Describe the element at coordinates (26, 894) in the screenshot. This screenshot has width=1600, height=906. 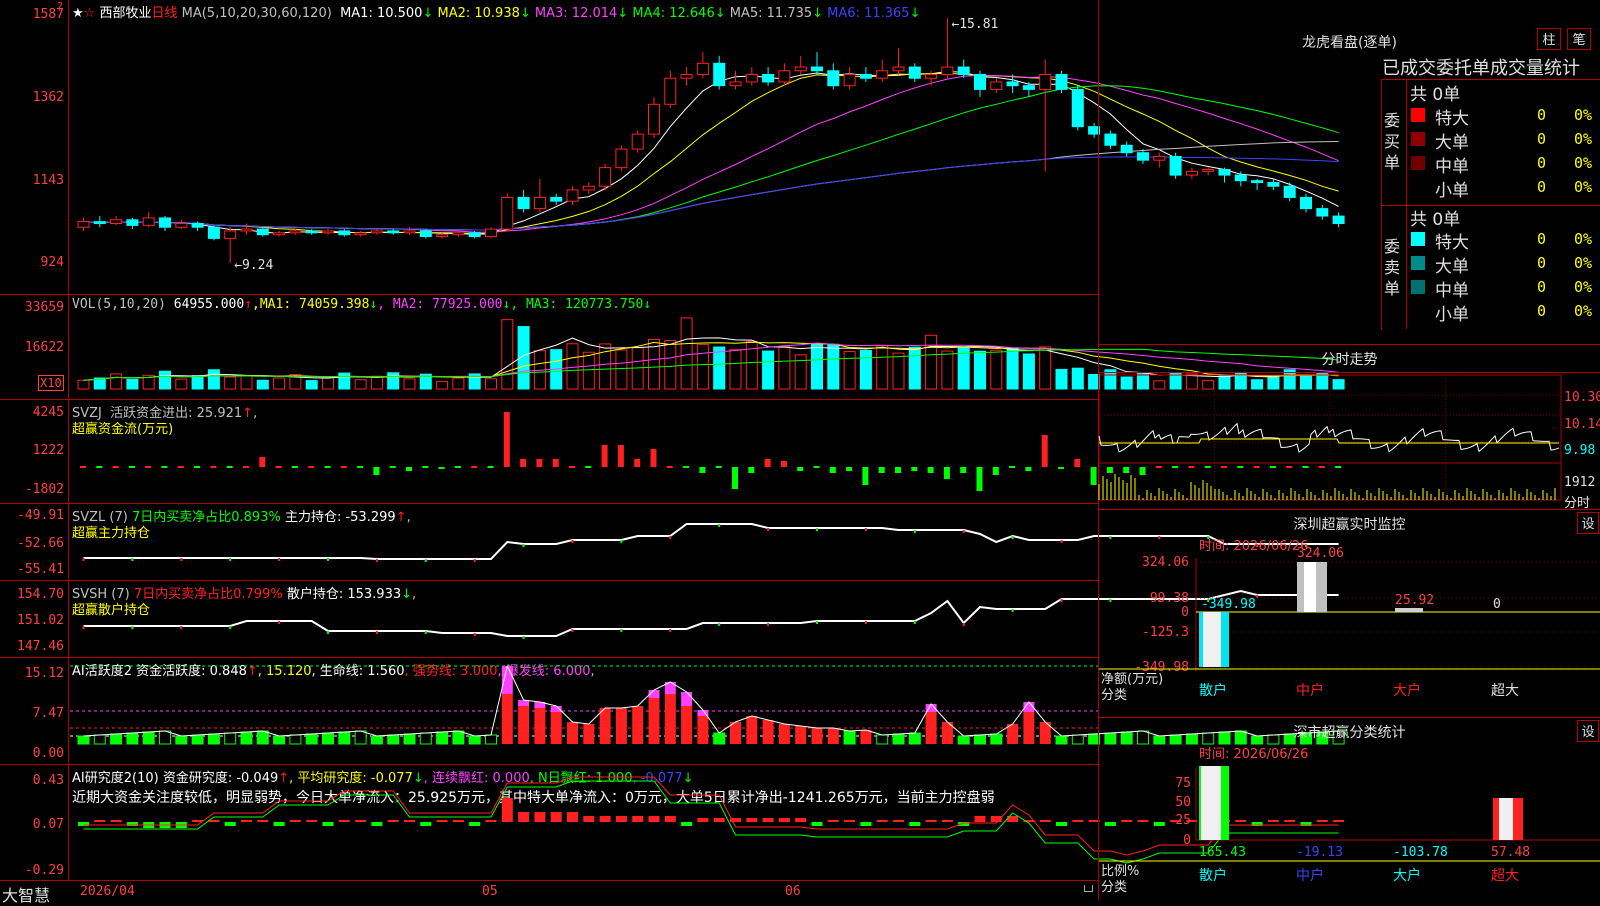
I see `brand-label: 大智慧` at that location.